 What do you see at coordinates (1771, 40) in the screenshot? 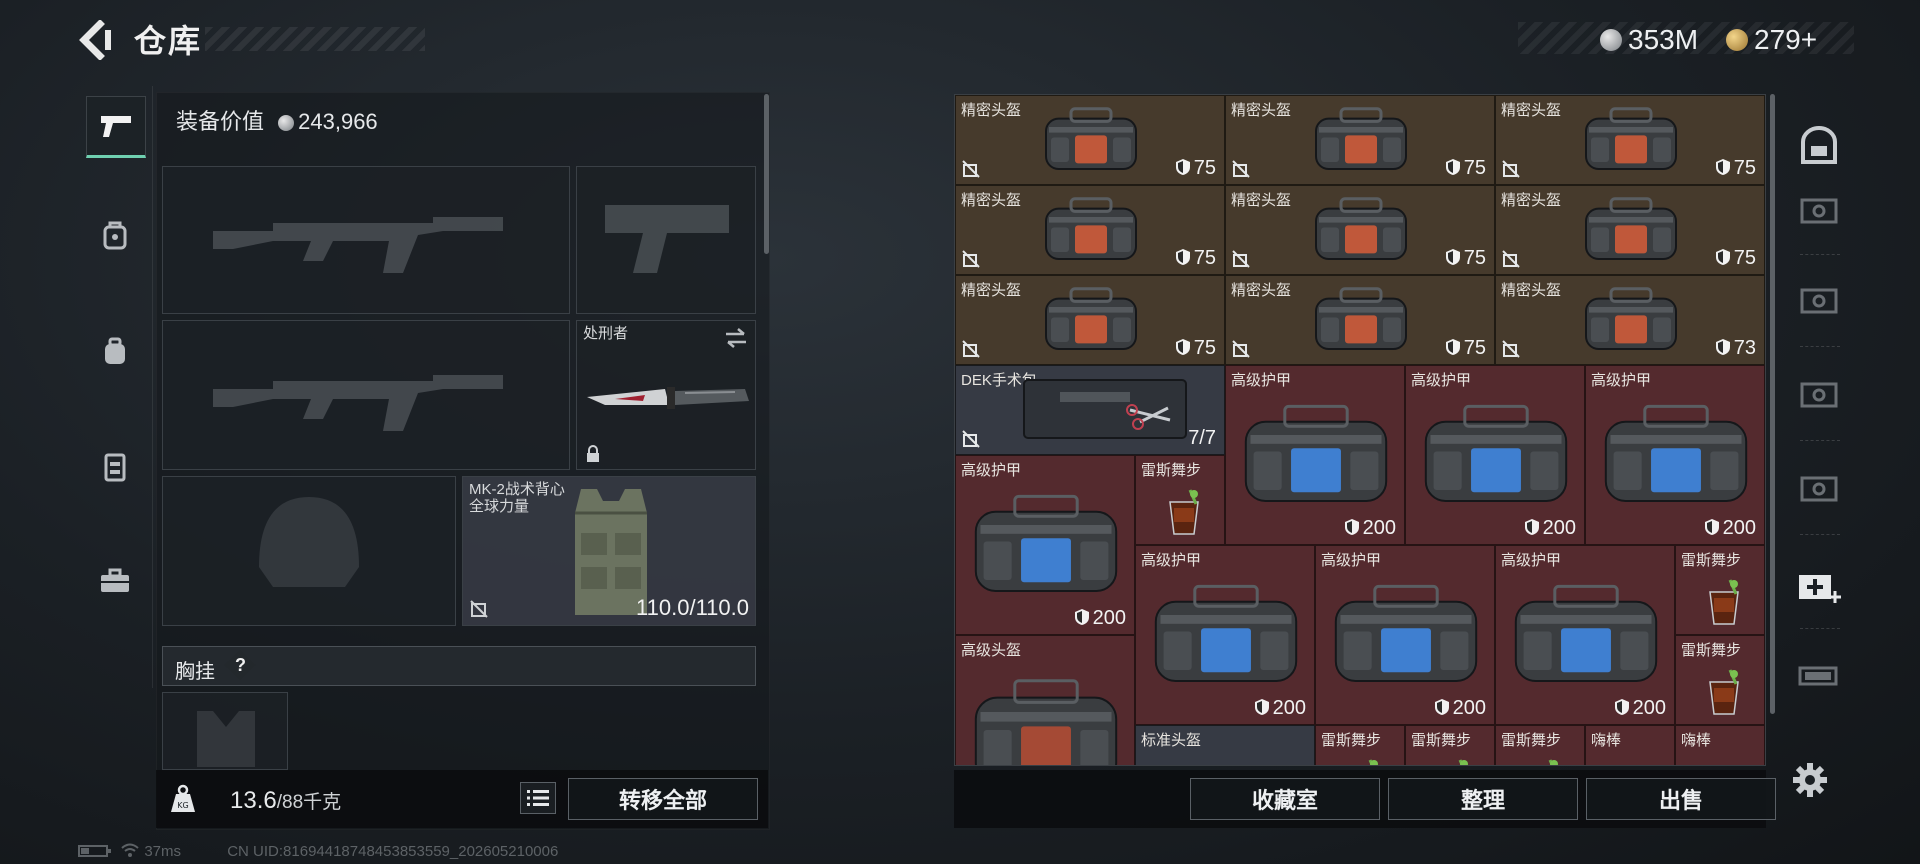
I see `gold-currency: 279+` at bounding box center [1771, 40].